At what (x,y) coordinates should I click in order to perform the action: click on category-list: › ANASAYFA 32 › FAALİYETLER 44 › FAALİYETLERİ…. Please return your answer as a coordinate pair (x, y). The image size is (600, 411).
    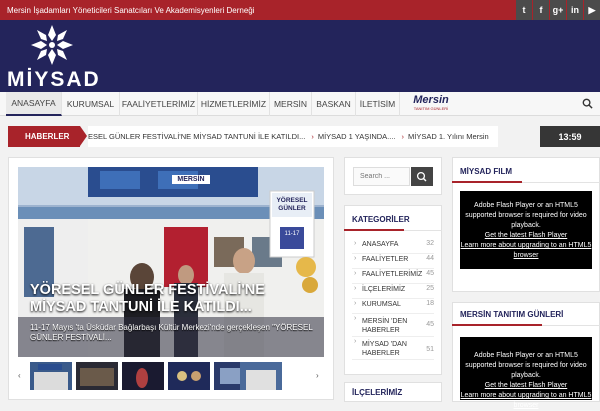
    Looking at the image, I should click on (393, 300).